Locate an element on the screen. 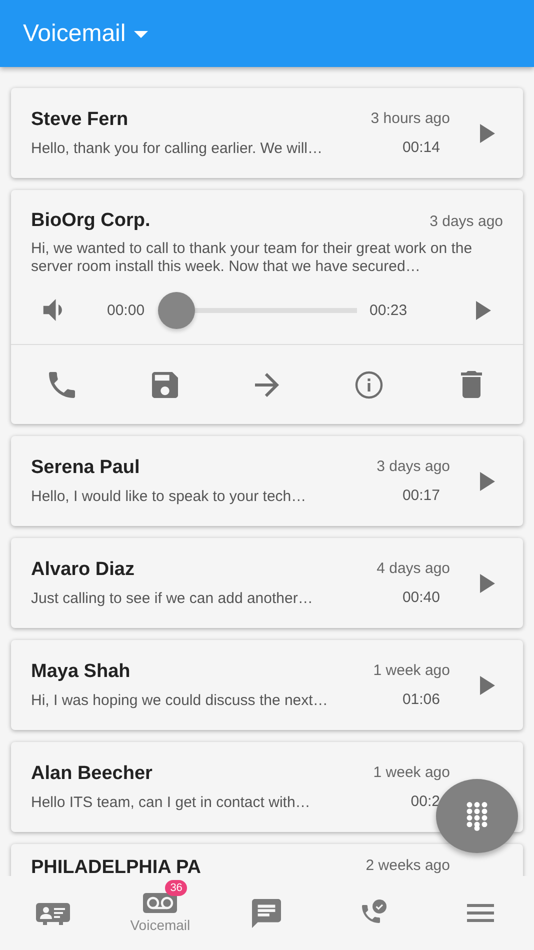 This screenshot has height=950, width=534. voicemail-card: Serena Paul Hello, I would like to speak to your tech… 3 days ago 00:17 is located at coordinates (267, 481).